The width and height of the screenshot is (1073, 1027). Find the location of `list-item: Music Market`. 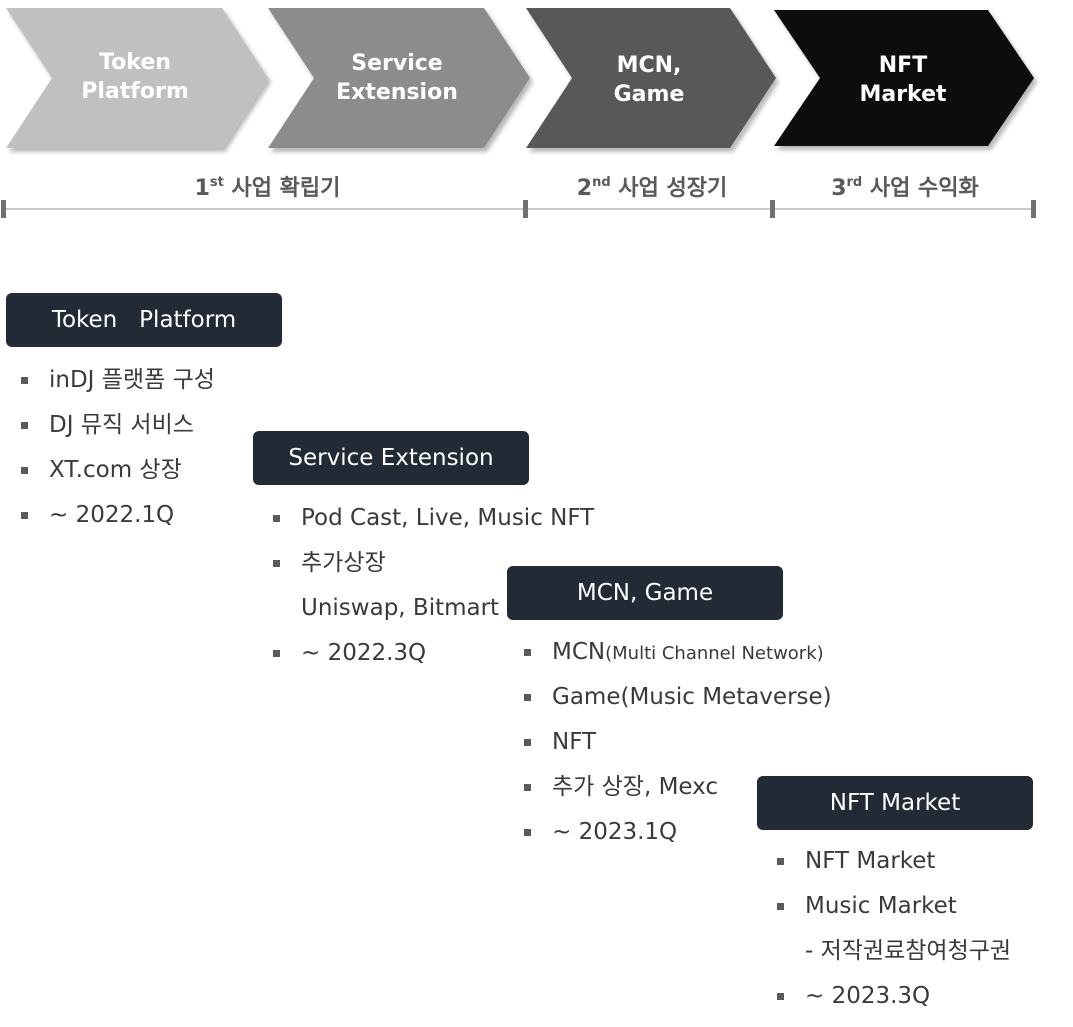

list-item: Music Market is located at coordinates (894, 914).